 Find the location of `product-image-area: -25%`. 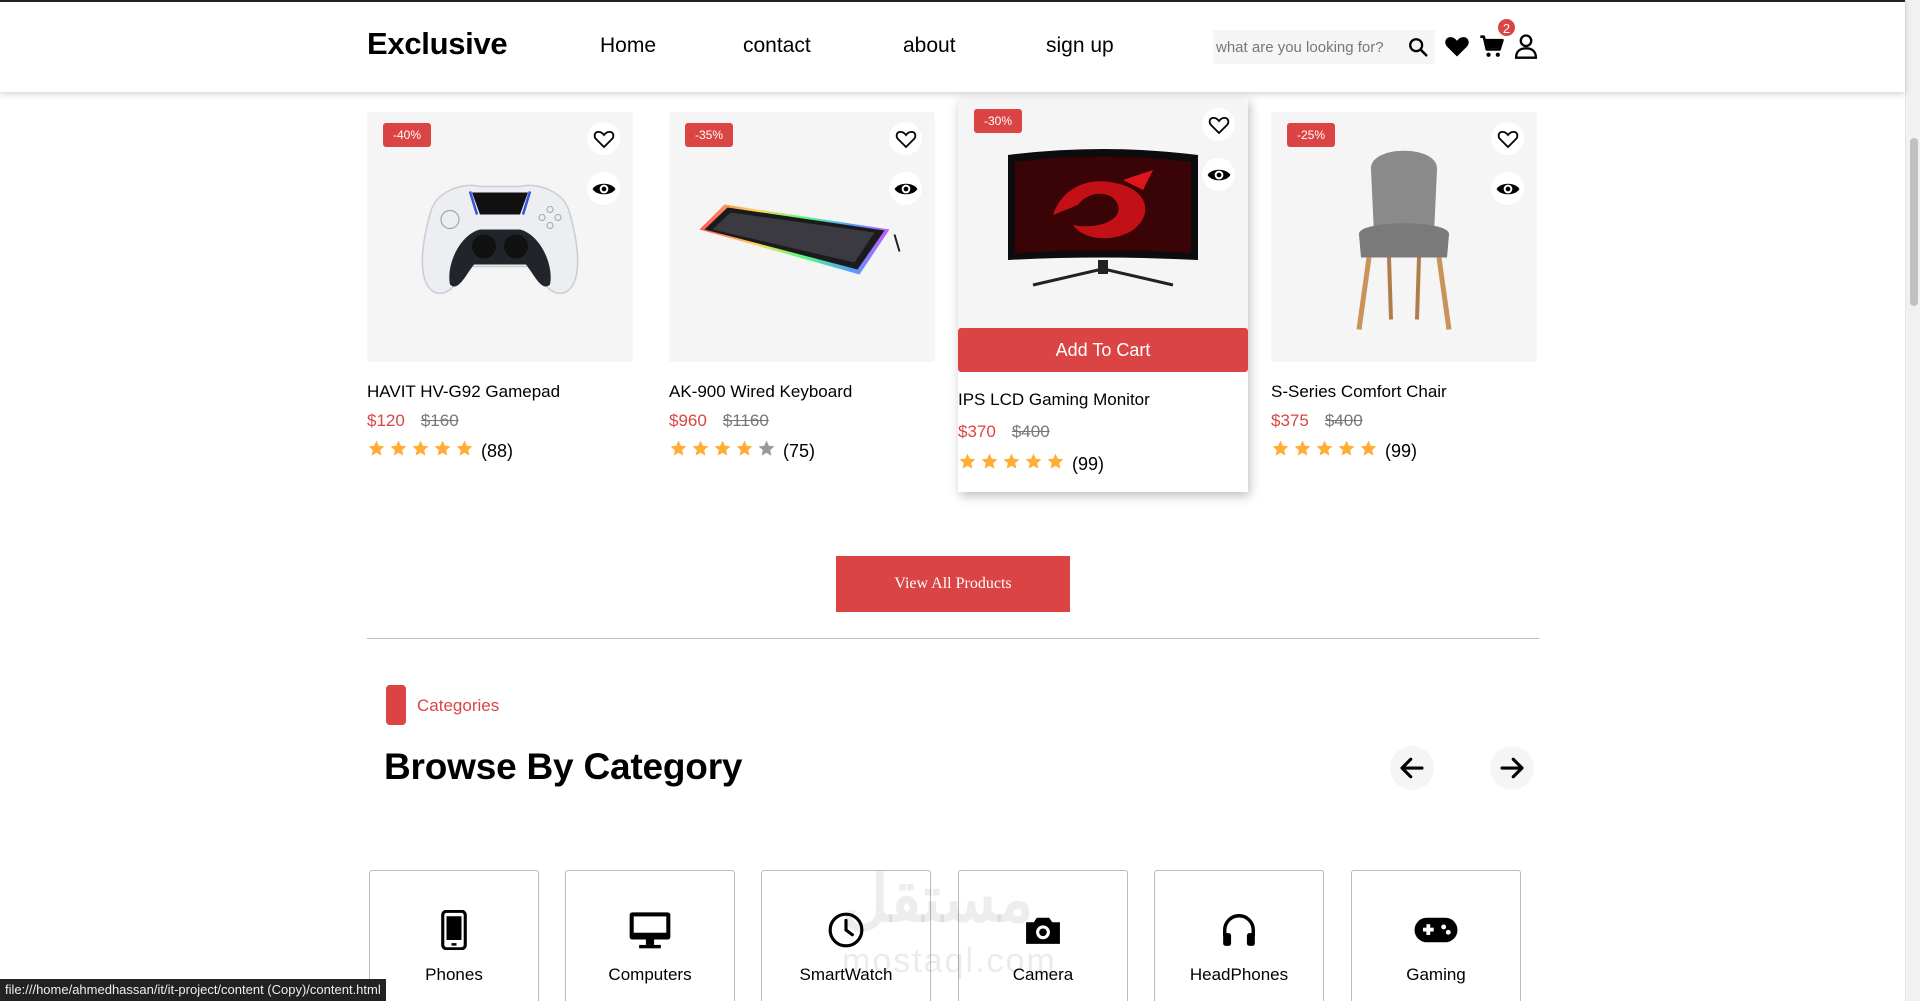

product-image-area: -25% is located at coordinates (1404, 237).